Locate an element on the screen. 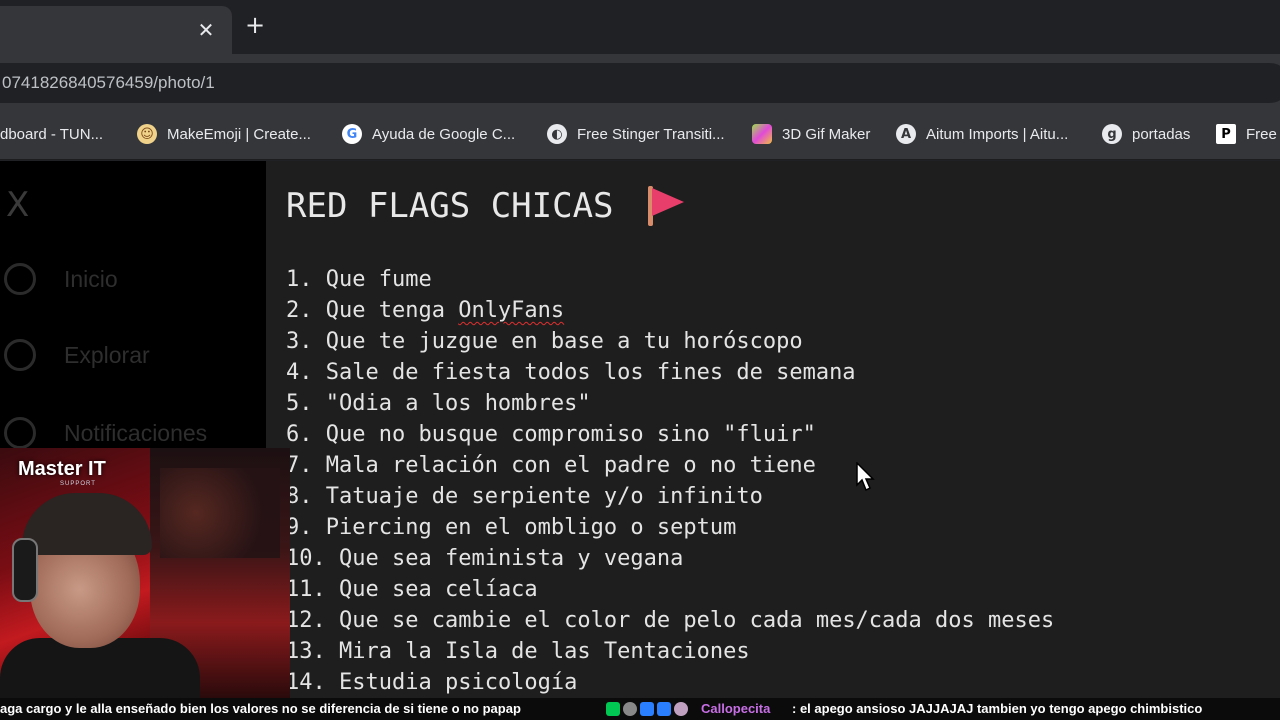 The width and height of the screenshot is (1280, 720). sidebar-item-label: Inicio is located at coordinates (91, 278).